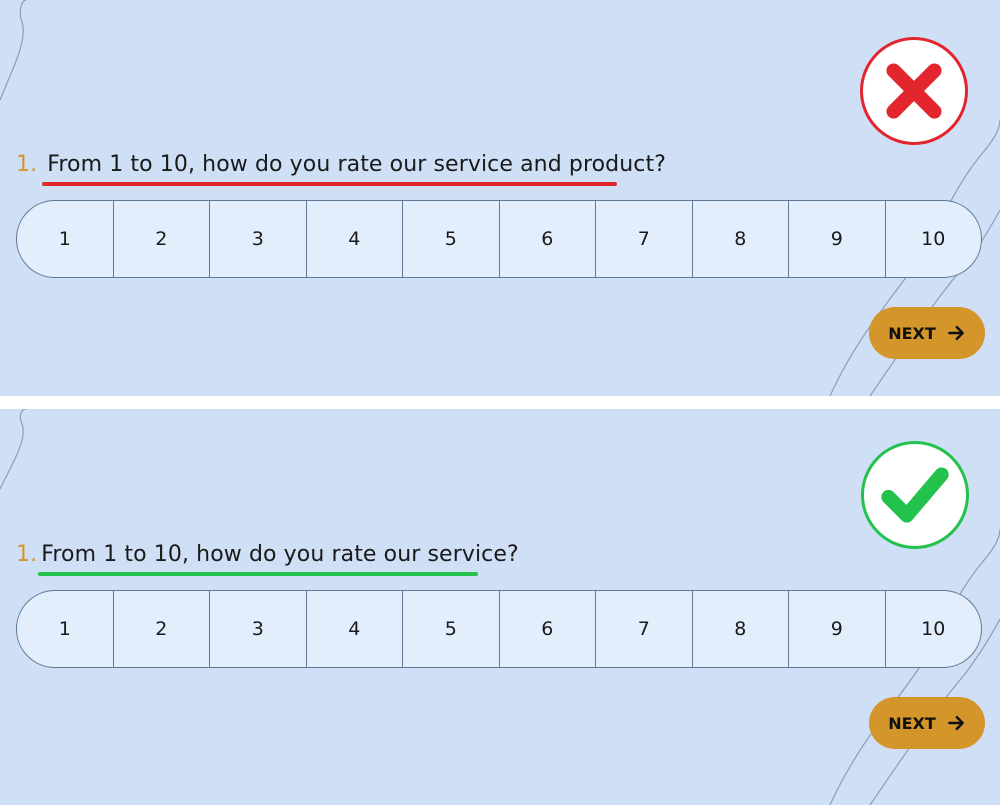  I want to click on incorrect-badge, so click(914, 91).